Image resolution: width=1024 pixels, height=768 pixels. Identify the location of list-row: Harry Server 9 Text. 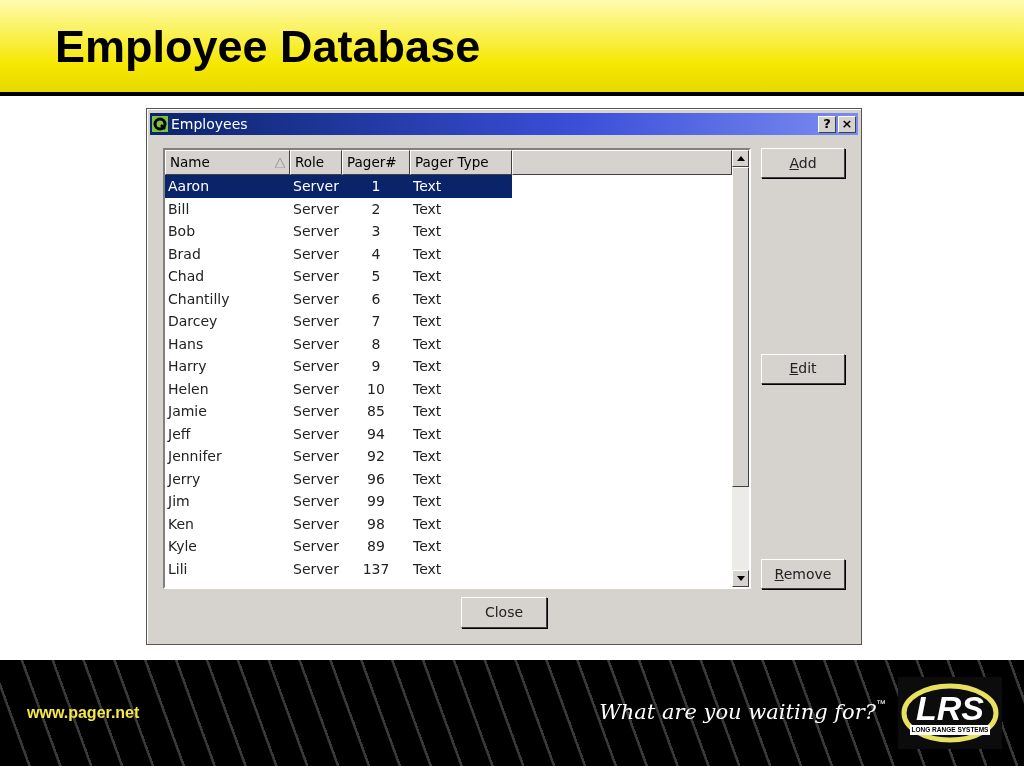
(448, 366).